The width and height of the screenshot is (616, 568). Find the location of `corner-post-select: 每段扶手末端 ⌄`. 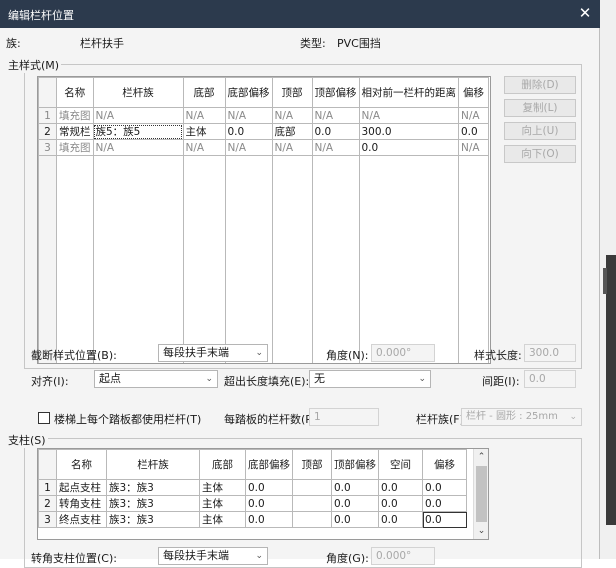

corner-post-select: 每段扶手末端 ⌄ is located at coordinates (213, 556).